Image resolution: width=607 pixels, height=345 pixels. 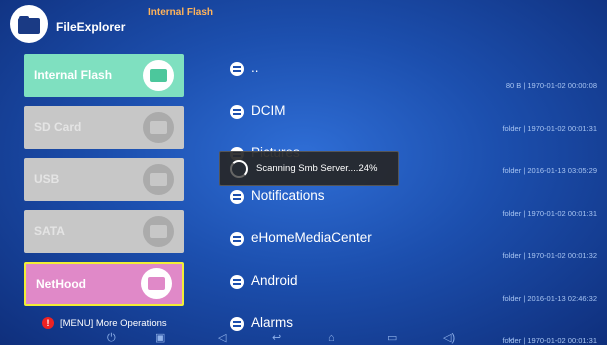 What do you see at coordinates (61, 284) in the screenshot?
I see `sidebar-item-label: NetHood` at bounding box center [61, 284].